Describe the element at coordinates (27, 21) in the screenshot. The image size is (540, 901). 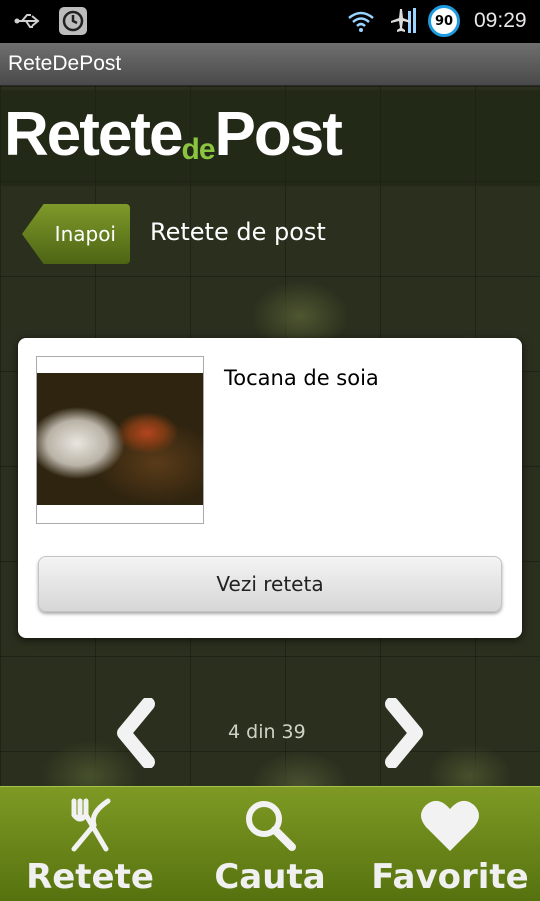
I see `usb-icon` at that location.